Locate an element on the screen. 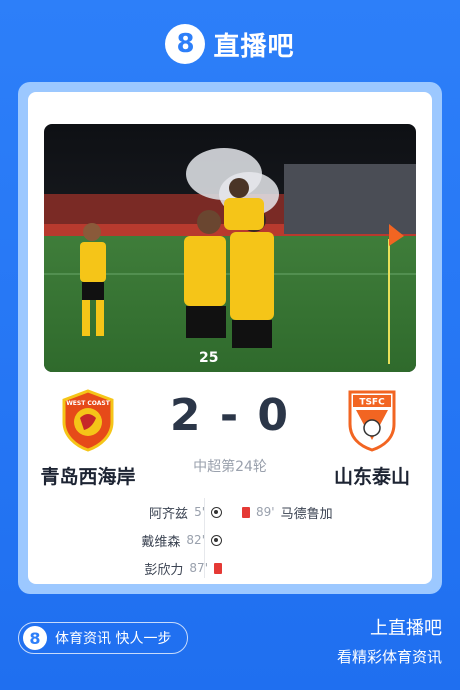  slogan-pill: 8 体育资讯 快人一步 is located at coordinates (103, 638).